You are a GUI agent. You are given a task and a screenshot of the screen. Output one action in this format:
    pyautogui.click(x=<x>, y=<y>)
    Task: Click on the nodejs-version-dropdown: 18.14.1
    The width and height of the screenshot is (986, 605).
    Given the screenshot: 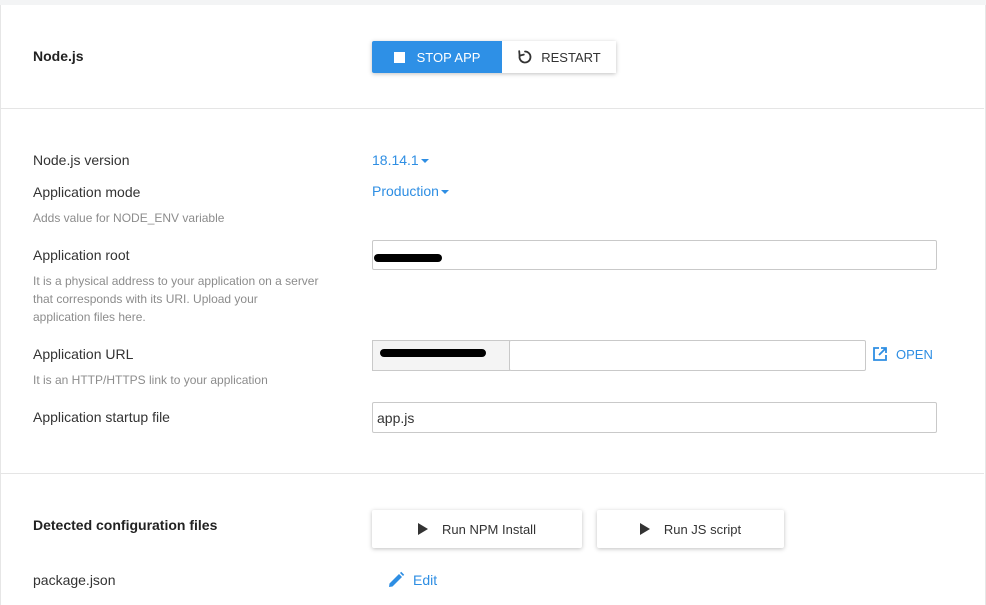 What is the action you would take?
    pyautogui.click(x=400, y=160)
    